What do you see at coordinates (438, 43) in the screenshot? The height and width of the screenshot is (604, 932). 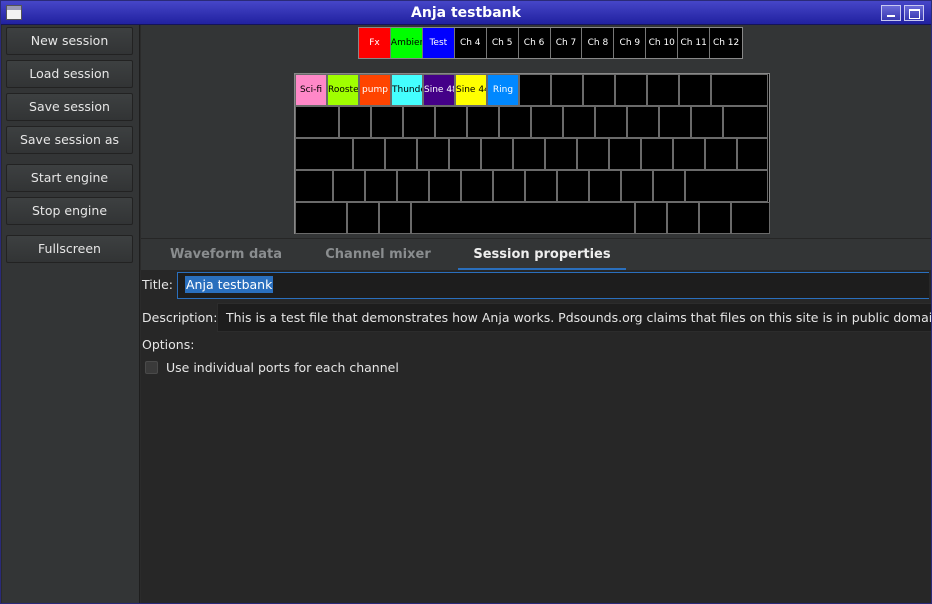 I see `channel-button: Test` at bounding box center [438, 43].